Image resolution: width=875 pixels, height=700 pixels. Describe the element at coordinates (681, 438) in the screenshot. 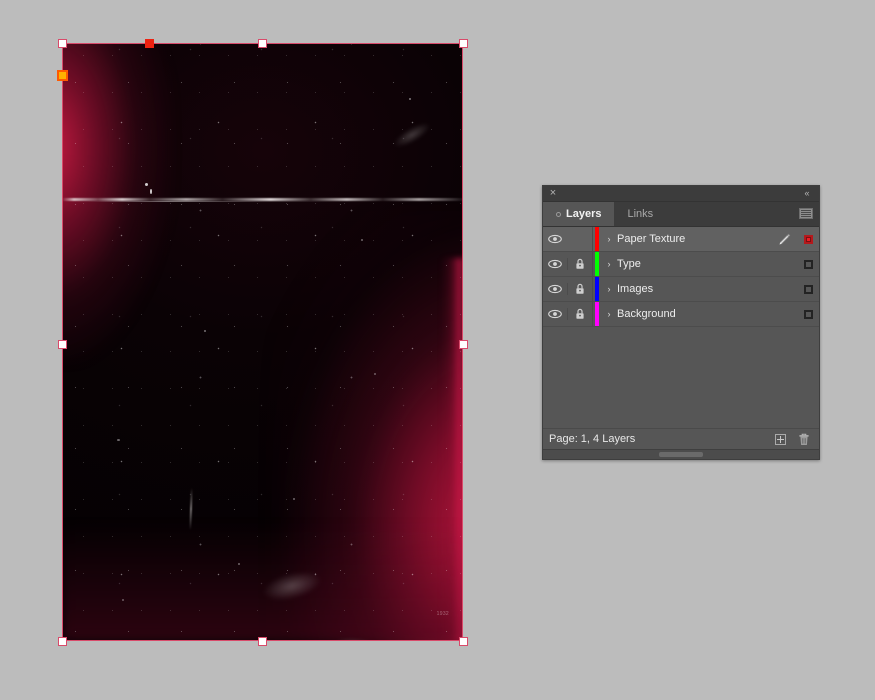

I see `panel-footer: Page: 1, 4 Layers` at that location.